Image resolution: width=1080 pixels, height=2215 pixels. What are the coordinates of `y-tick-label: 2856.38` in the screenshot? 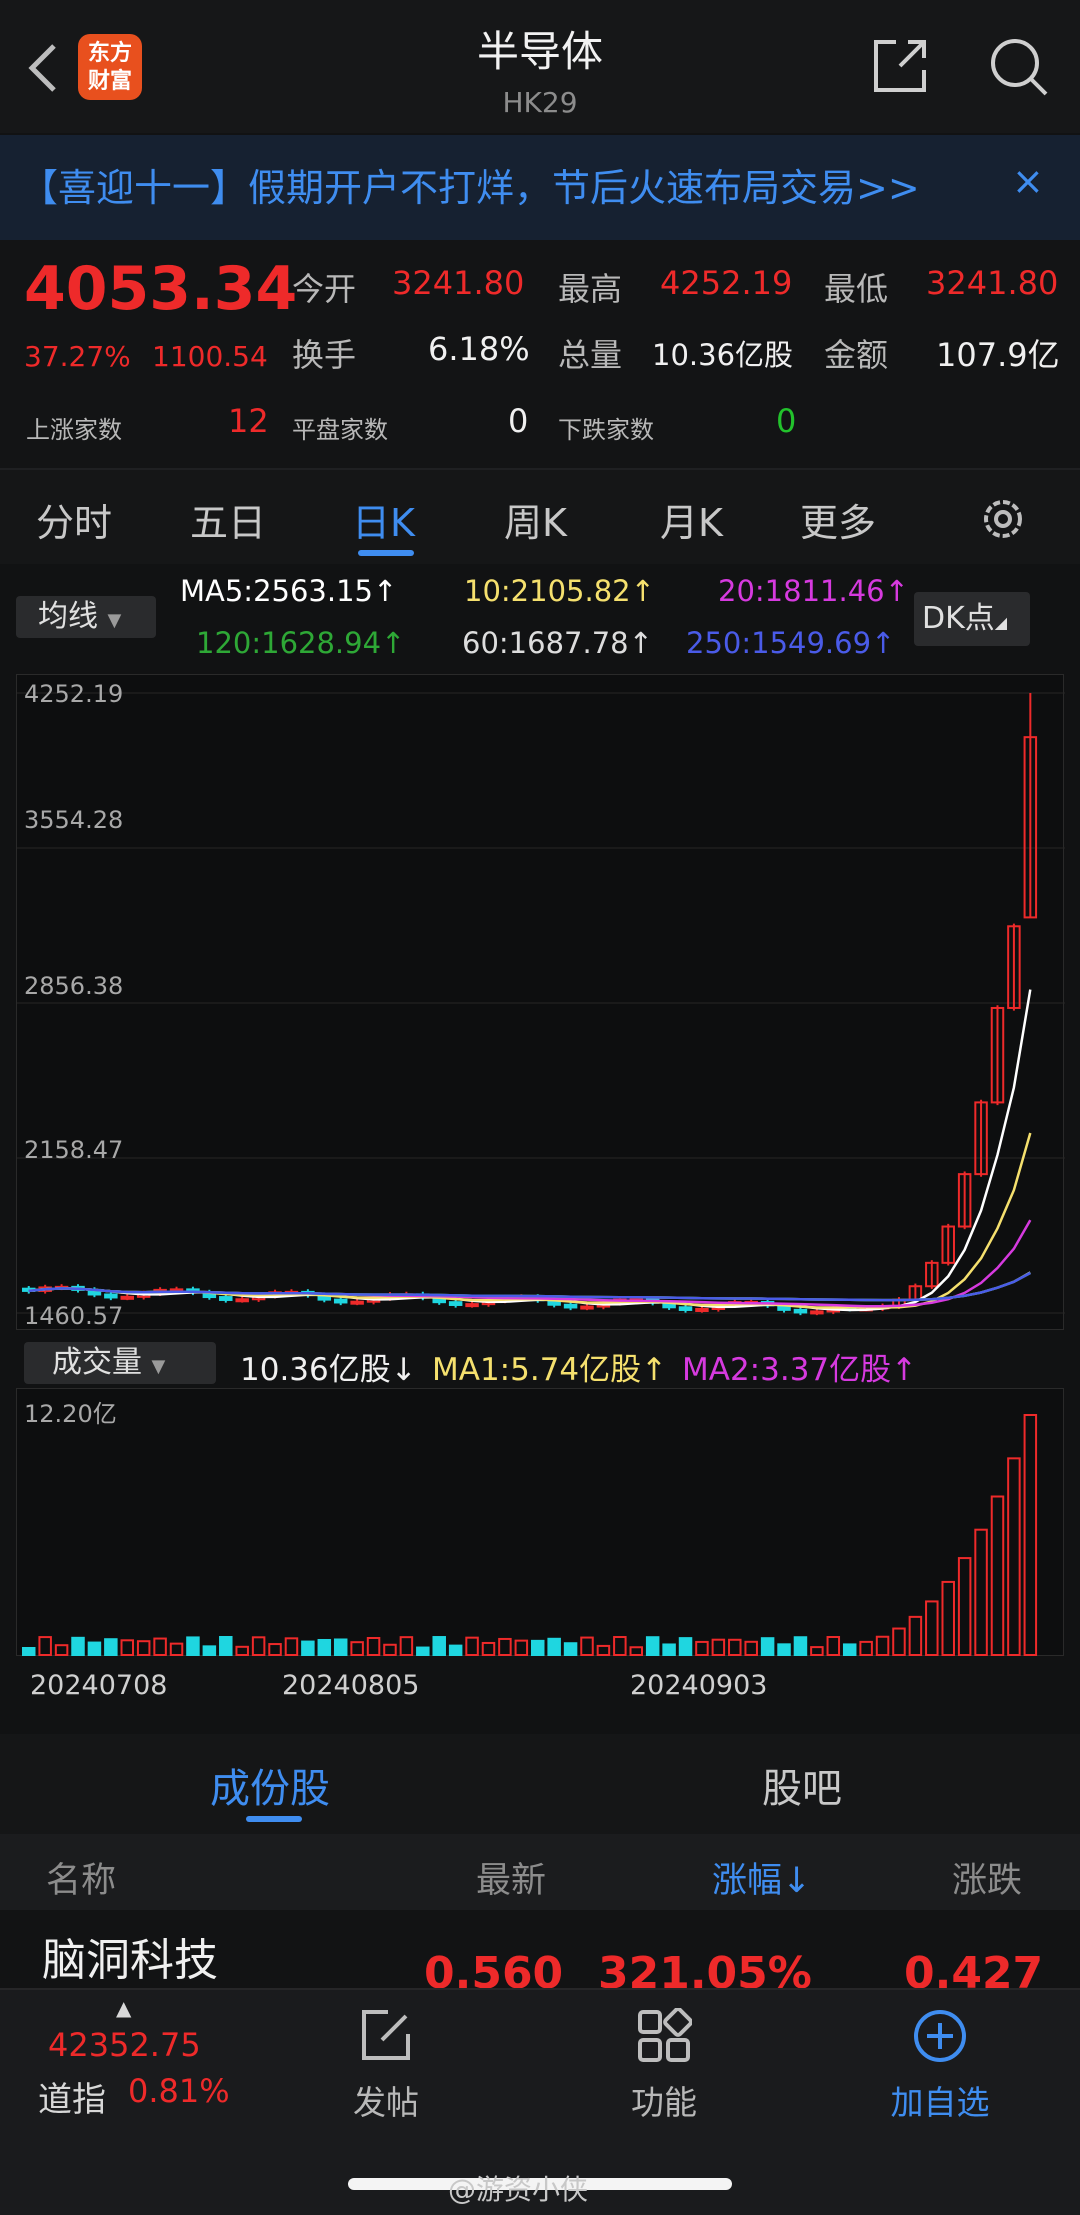 It's located at (74, 986).